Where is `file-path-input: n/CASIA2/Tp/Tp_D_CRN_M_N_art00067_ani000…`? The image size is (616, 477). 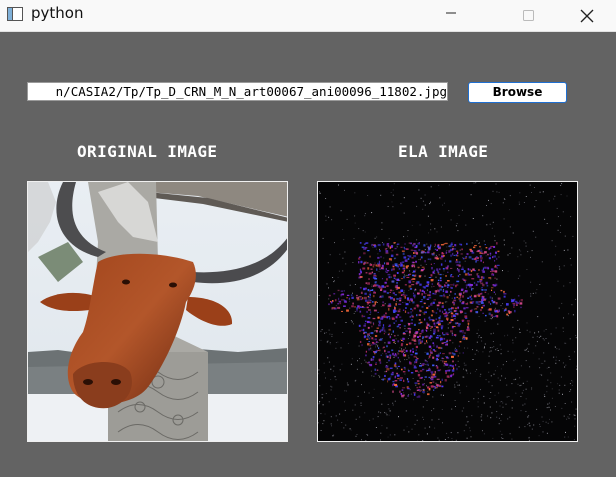 file-path-input: n/CASIA2/Tp/Tp_D_CRN_M_N_art00067_ani000… is located at coordinates (237, 91).